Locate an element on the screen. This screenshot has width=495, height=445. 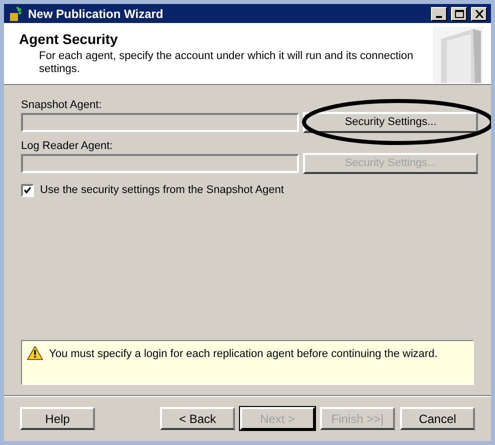
maximize-button is located at coordinates (459, 13).